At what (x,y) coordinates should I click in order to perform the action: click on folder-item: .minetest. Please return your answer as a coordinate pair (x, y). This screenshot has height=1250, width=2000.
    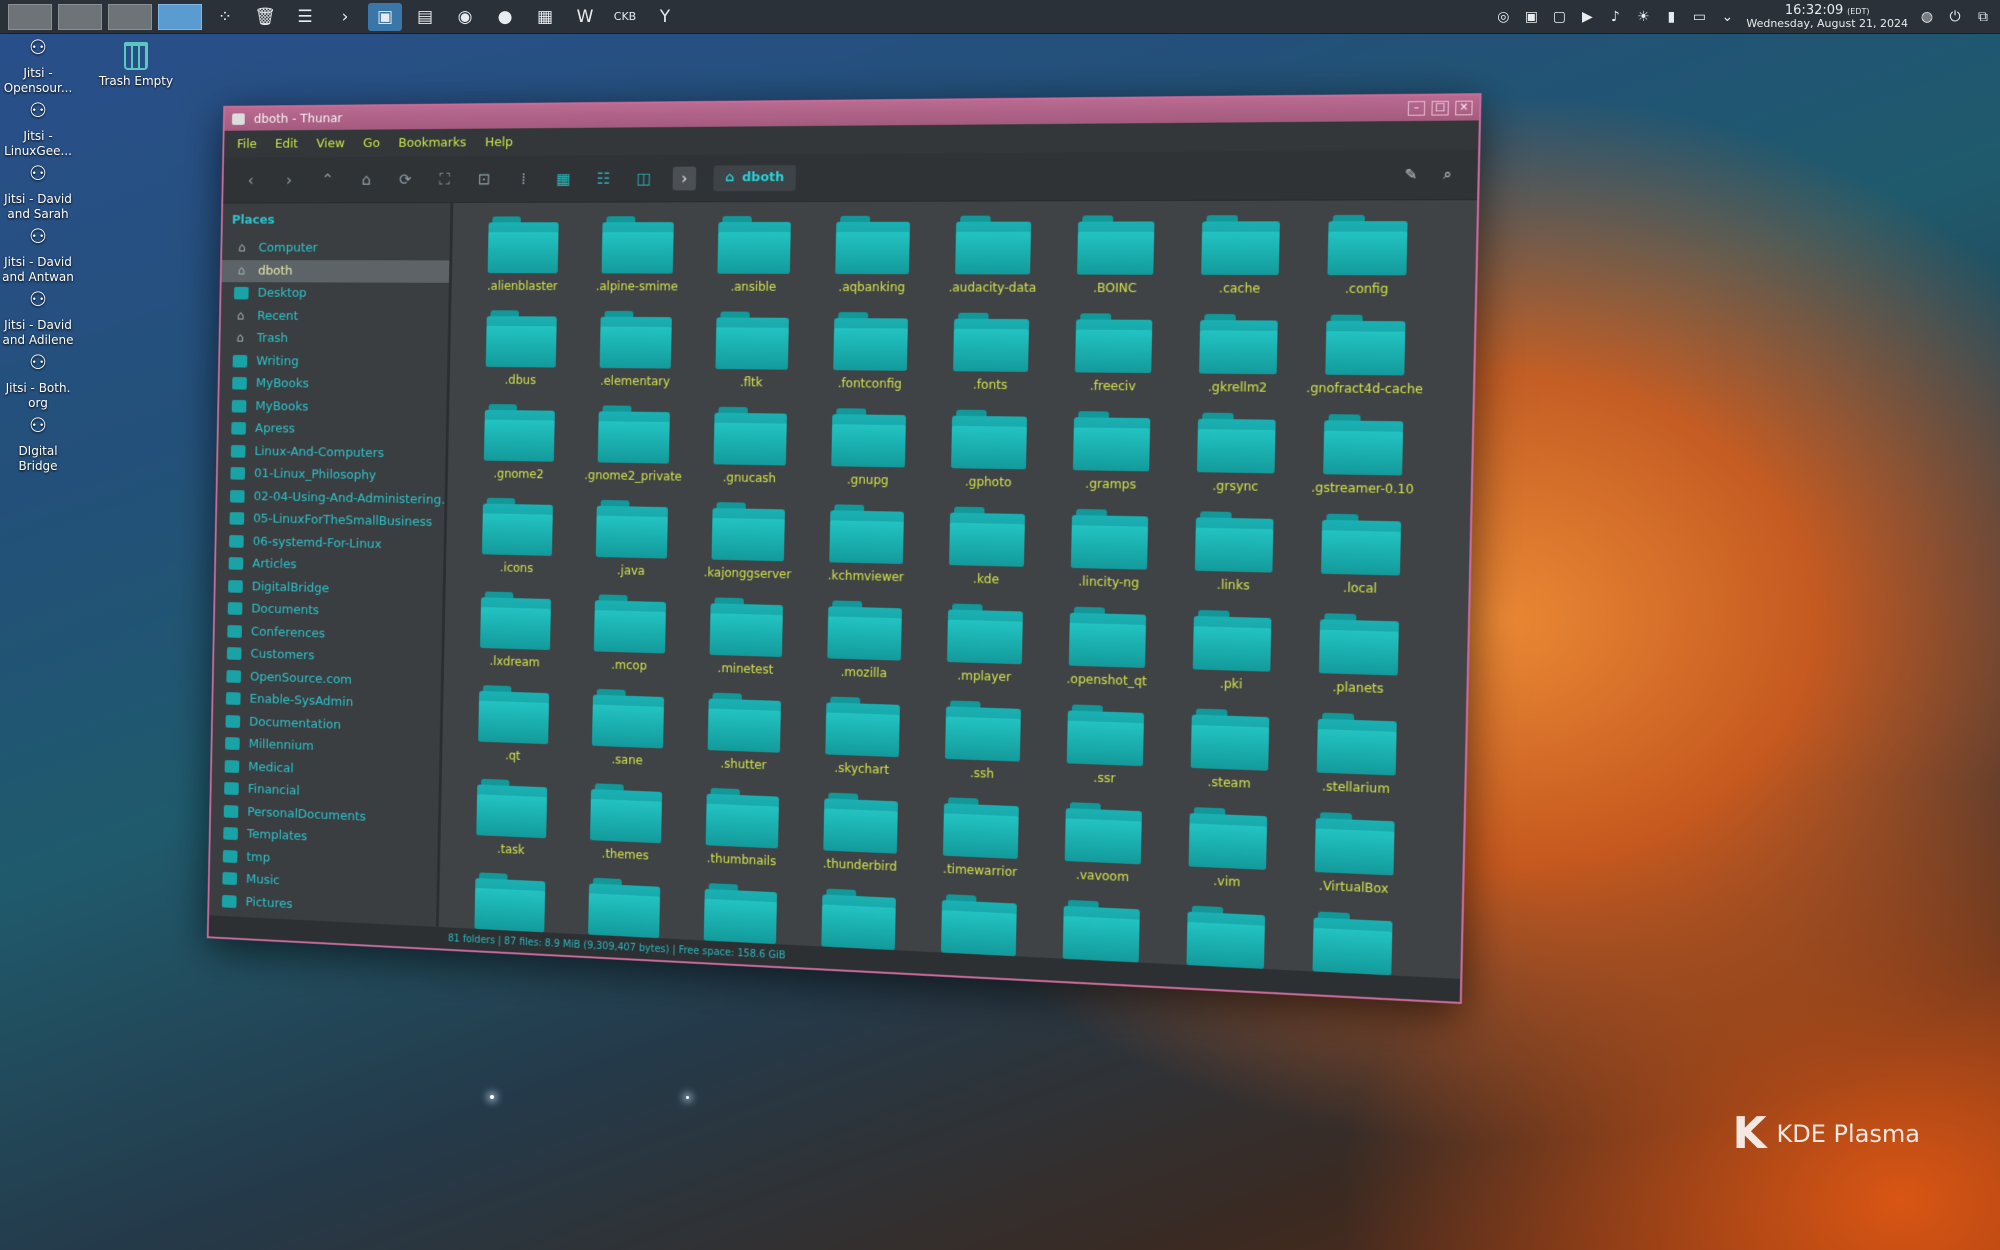
    Looking at the image, I should click on (746, 642).